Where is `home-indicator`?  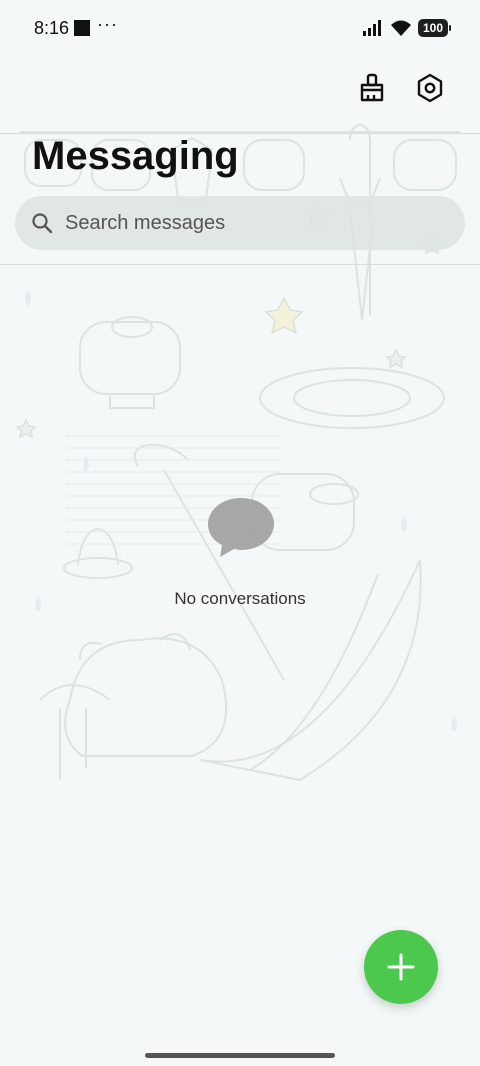 home-indicator is located at coordinates (240, 1055).